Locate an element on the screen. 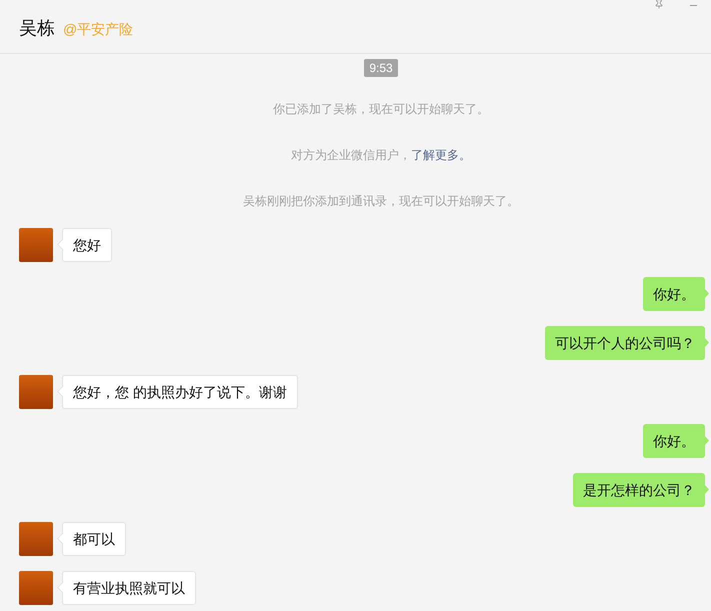 The height and width of the screenshot is (611, 711). message-bubble: 有营业执照就可以 is located at coordinates (129, 588).